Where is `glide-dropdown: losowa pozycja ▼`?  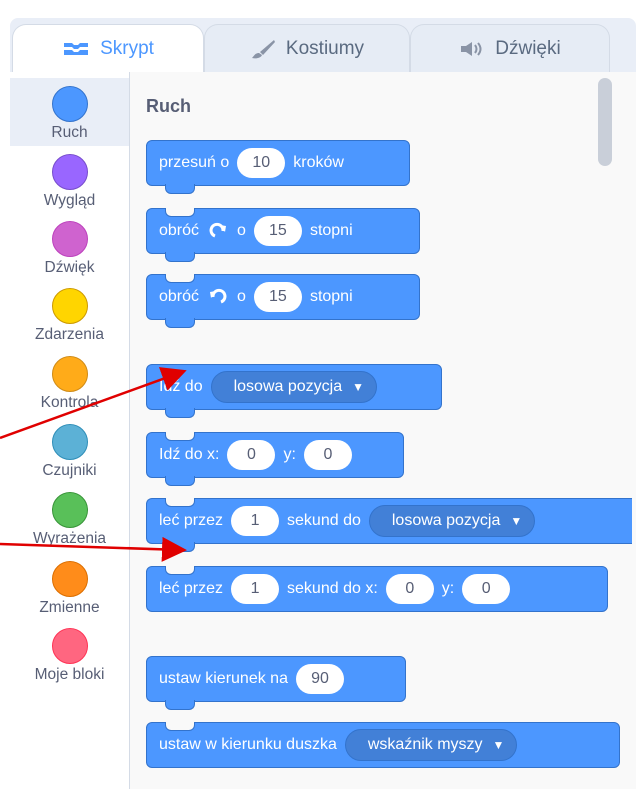 glide-dropdown: losowa pozycja ▼ is located at coordinates (452, 521).